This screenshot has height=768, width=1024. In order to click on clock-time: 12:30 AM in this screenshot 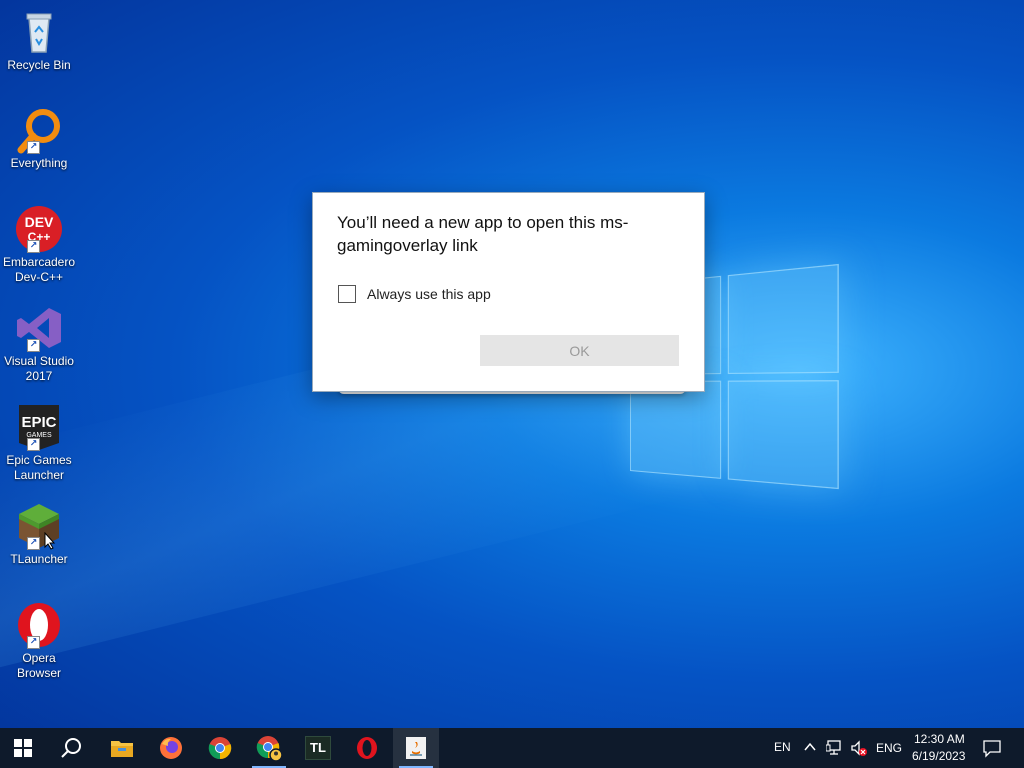, I will do `click(939, 739)`.